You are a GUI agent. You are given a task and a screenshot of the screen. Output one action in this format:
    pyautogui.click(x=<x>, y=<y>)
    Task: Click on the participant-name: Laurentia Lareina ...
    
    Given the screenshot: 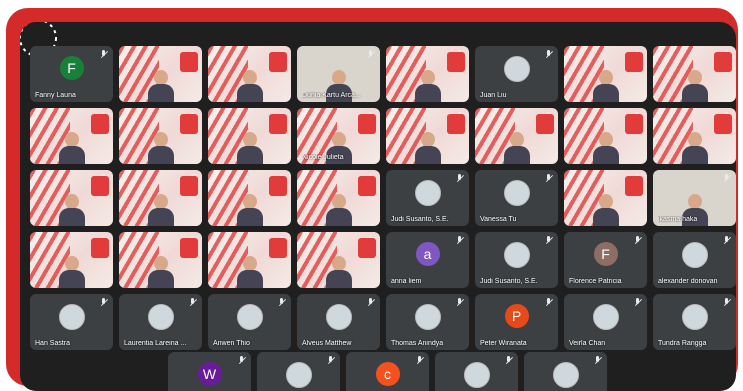 What is the action you would take?
    pyautogui.click(x=155, y=343)
    